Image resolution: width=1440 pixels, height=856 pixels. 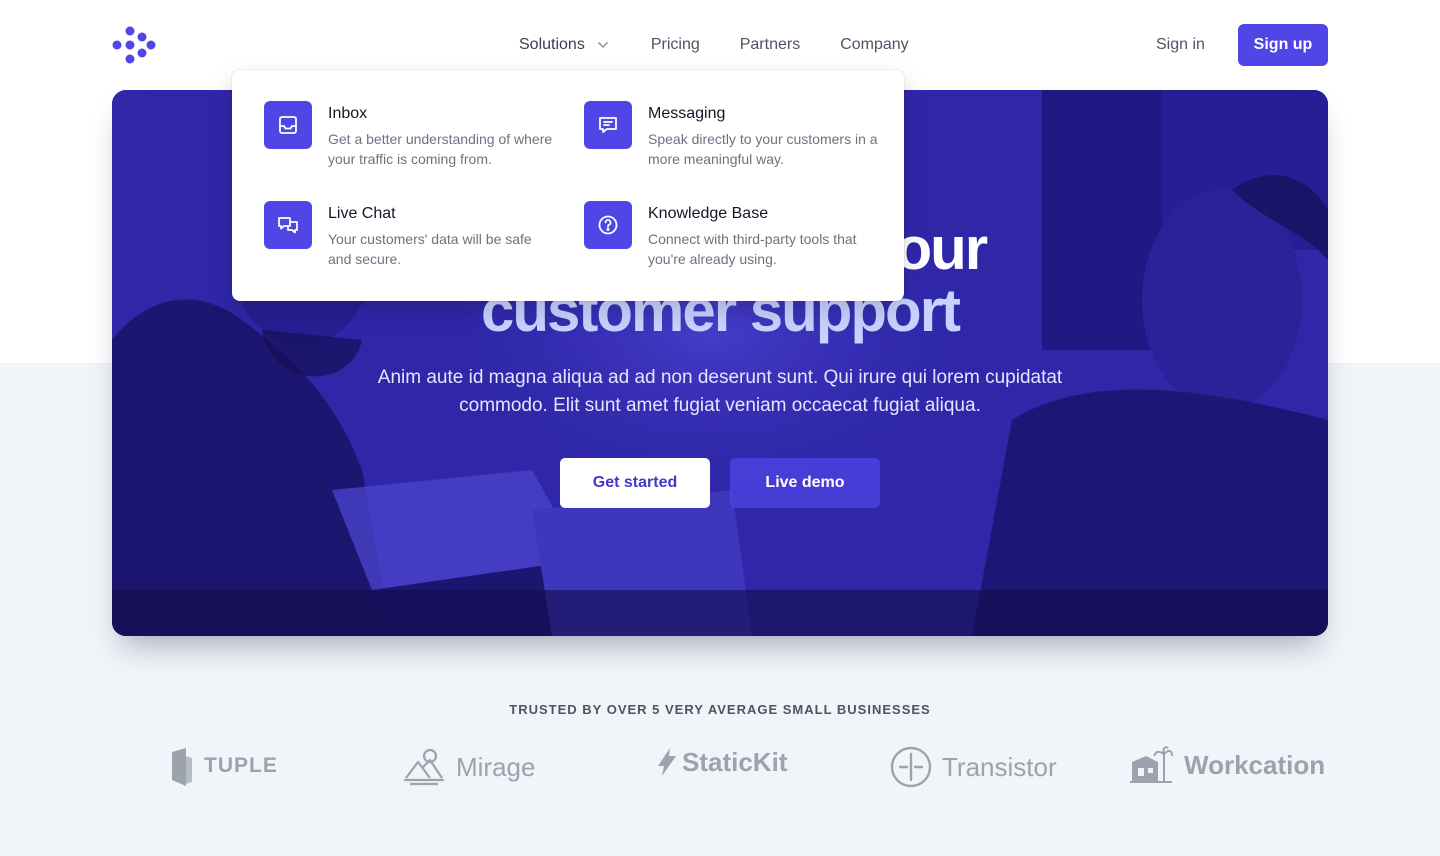 What do you see at coordinates (687, 113) in the screenshot?
I see `dropdown-item-title: Messaging` at bounding box center [687, 113].